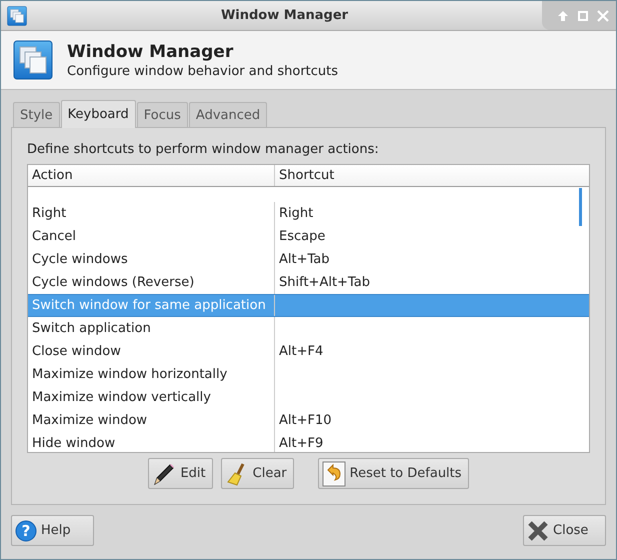 The height and width of the screenshot is (560, 617). What do you see at coordinates (301, 443) in the screenshot?
I see `shortcut-cell: Alt+F9` at bounding box center [301, 443].